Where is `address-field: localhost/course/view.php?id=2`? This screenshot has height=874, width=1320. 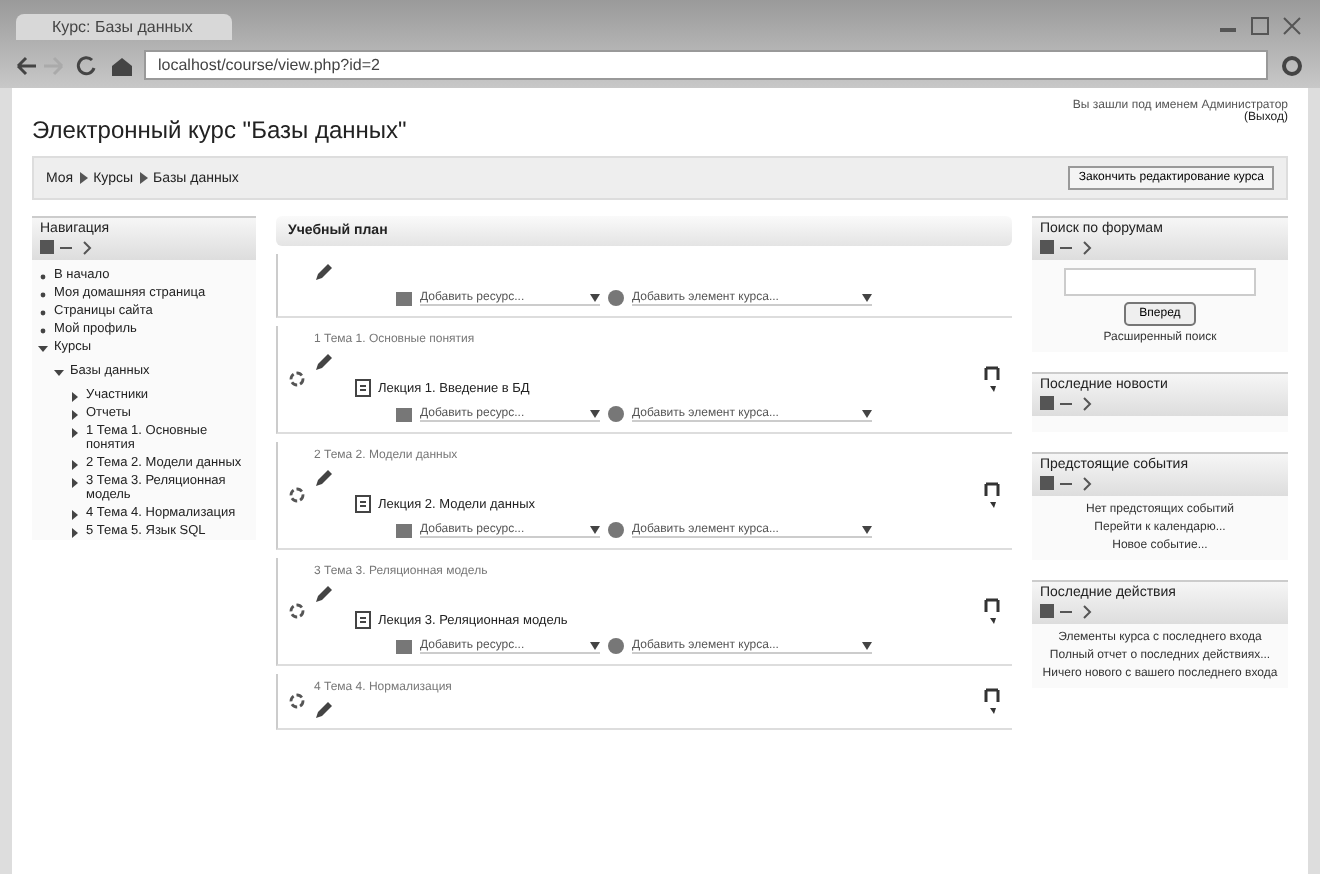 address-field: localhost/course/view.php?id=2 is located at coordinates (706, 65).